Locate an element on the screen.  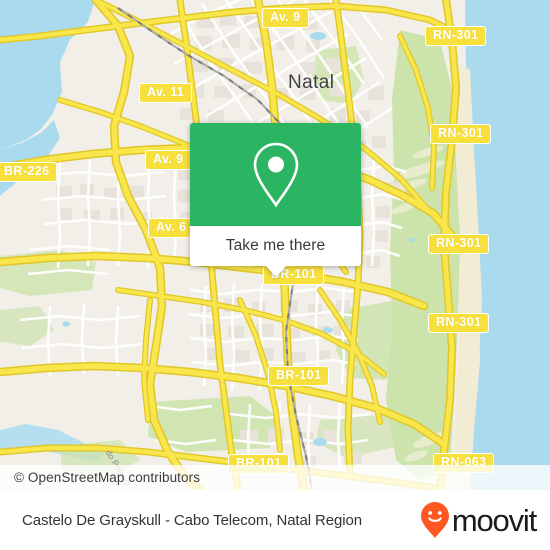
osm-attribution-text: © OpenStreetMap contributors is located at coordinates (107, 477).